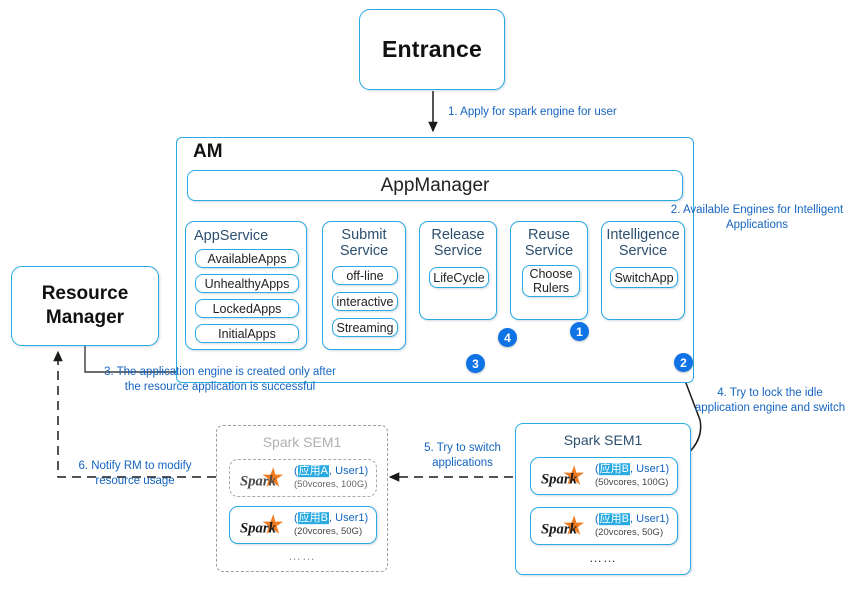 Image resolution: width=854 pixels, height=601 pixels. What do you see at coordinates (459, 277) in the screenshot?
I see `pill-lifecycle: LifeCycle` at bounding box center [459, 277].